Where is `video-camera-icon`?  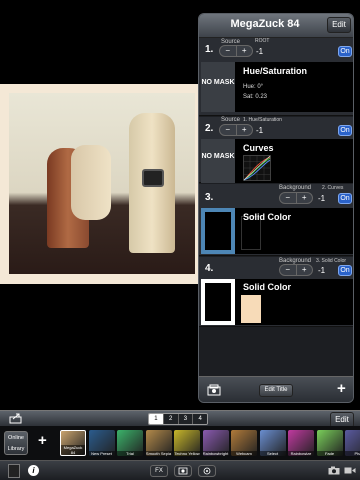 video-camera-icon is located at coordinates (350, 470).